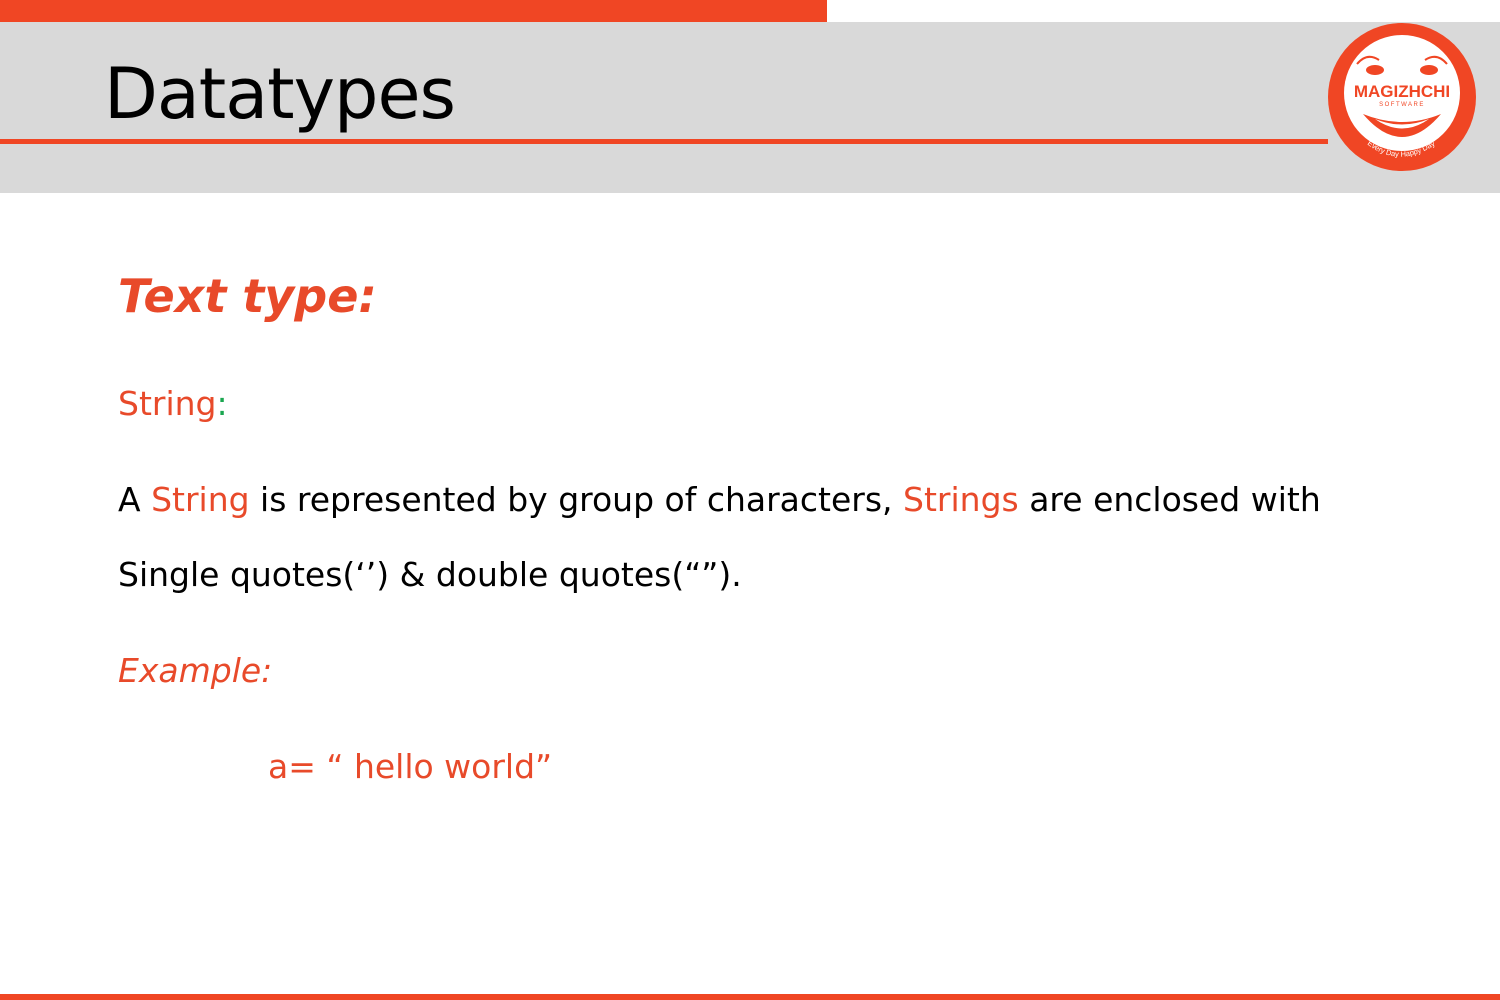  I want to click on section-heading: Text type:, so click(247, 296).